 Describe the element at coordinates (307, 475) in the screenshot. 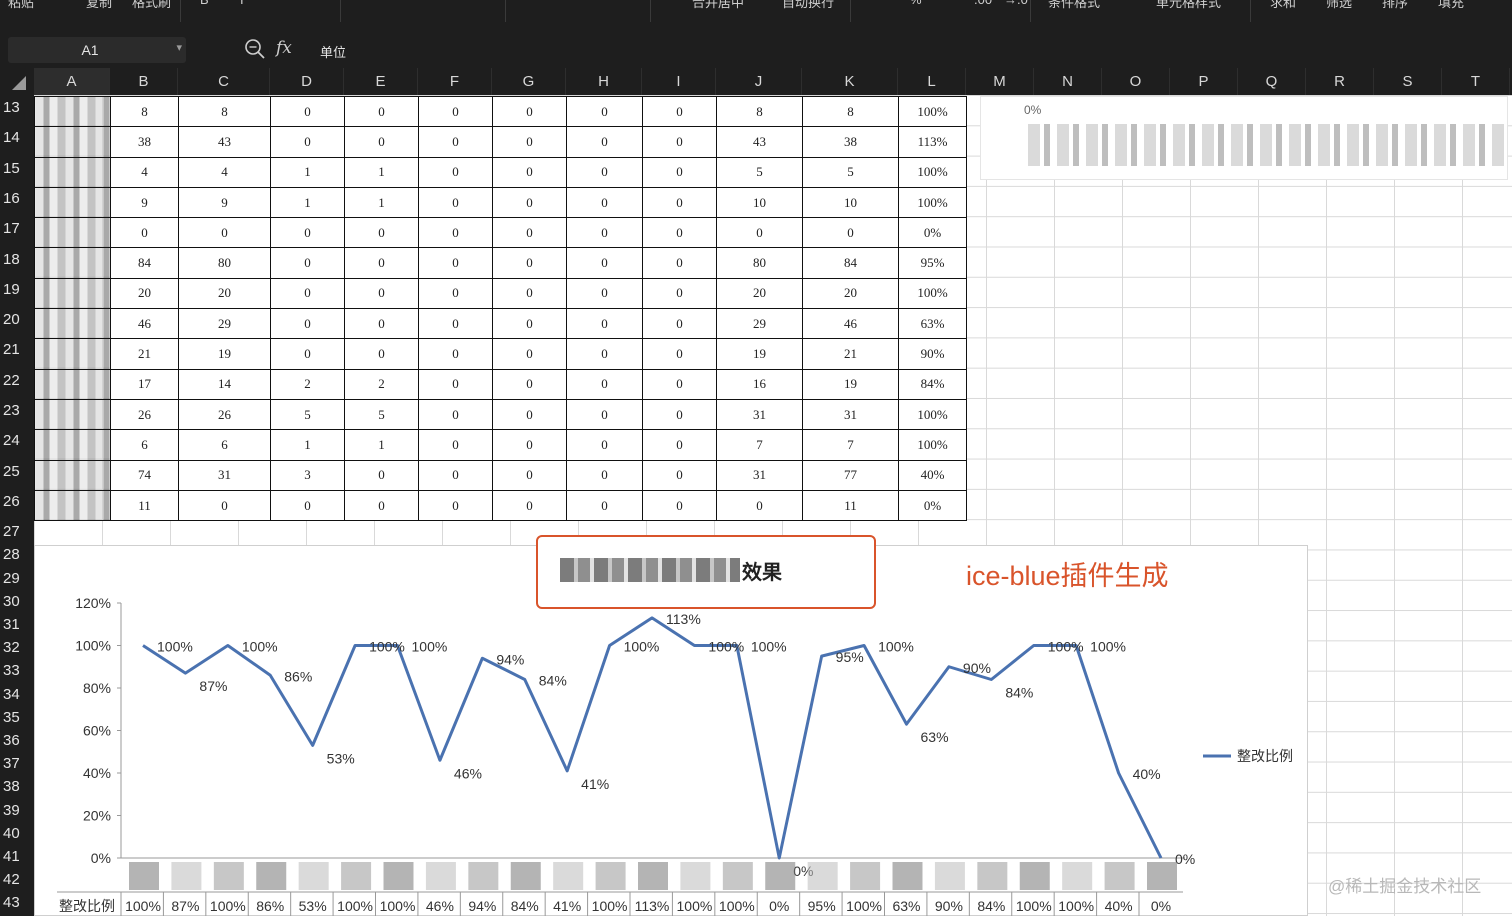

I see `table-cell: 3` at that location.